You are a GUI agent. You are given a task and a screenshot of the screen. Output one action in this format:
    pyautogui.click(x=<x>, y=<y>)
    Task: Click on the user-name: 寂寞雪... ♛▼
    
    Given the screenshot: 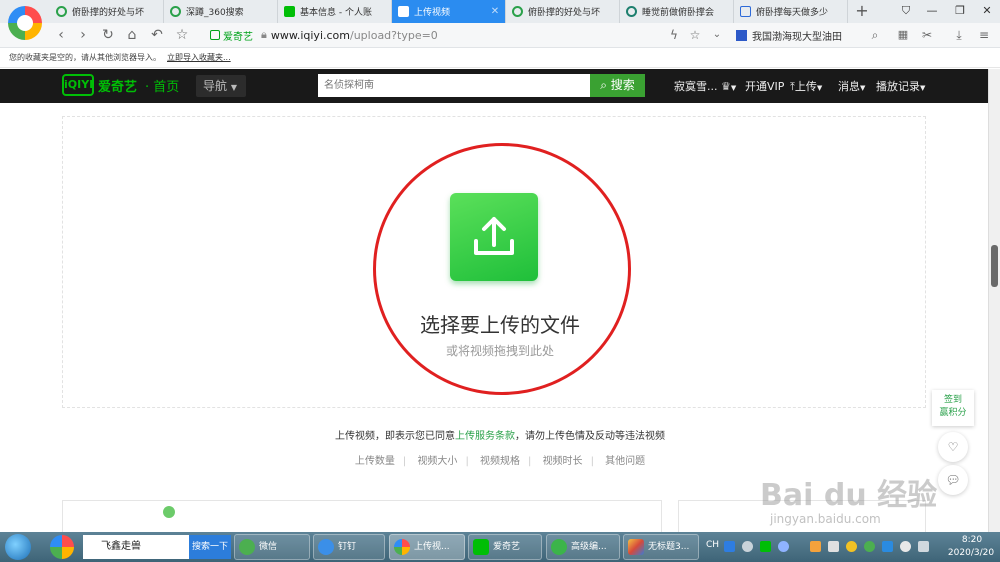 What is the action you would take?
    pyautogui.click(x=705, y=86)
    